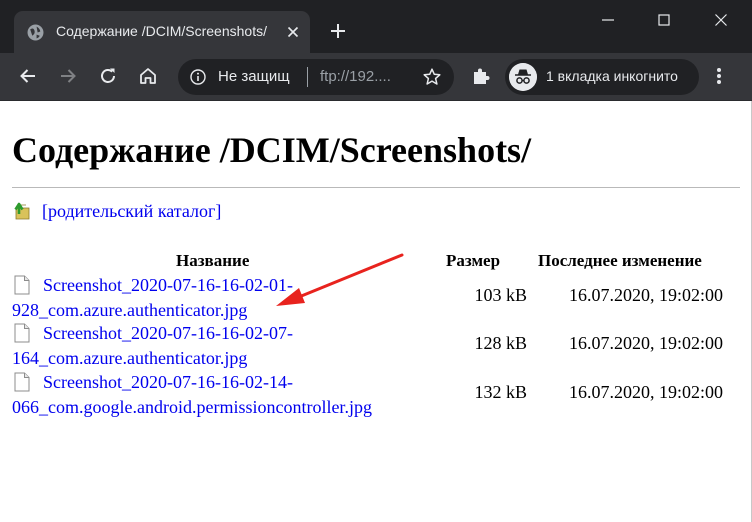 Image resolution: width=752 pixels, height=522 pixels. What do you see at coordinates (152, 358) in the screenshot?
I see `file-name-line: 164_com.azure.authenticator.jpg` at bounding box center [152, 358].